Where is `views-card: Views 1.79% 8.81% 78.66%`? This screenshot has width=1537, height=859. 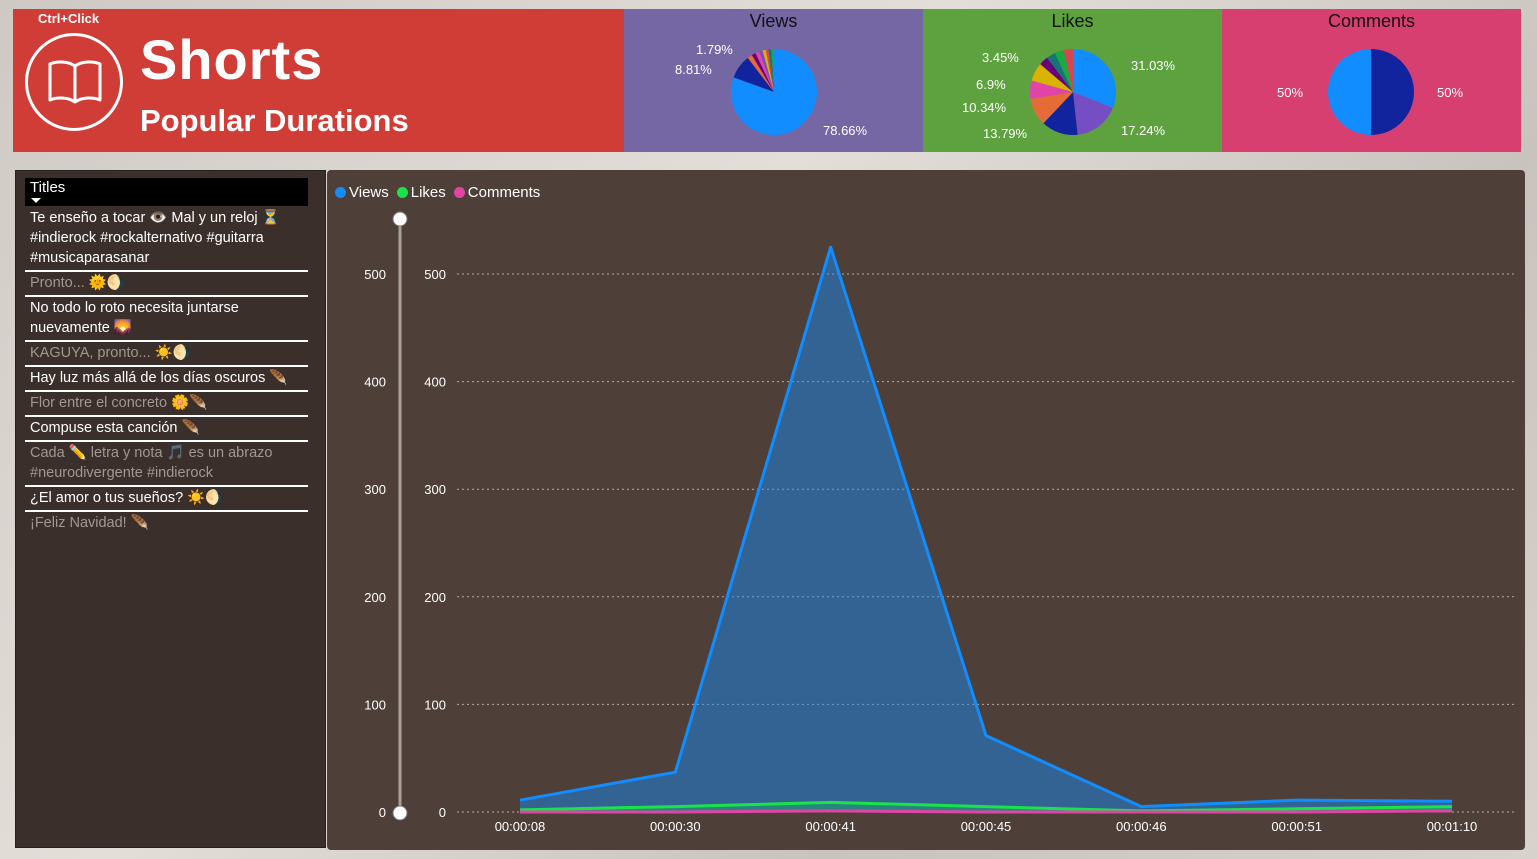
views-card: Views 1.79% 8.81% 78.66% is located at coordinates (773, 80).